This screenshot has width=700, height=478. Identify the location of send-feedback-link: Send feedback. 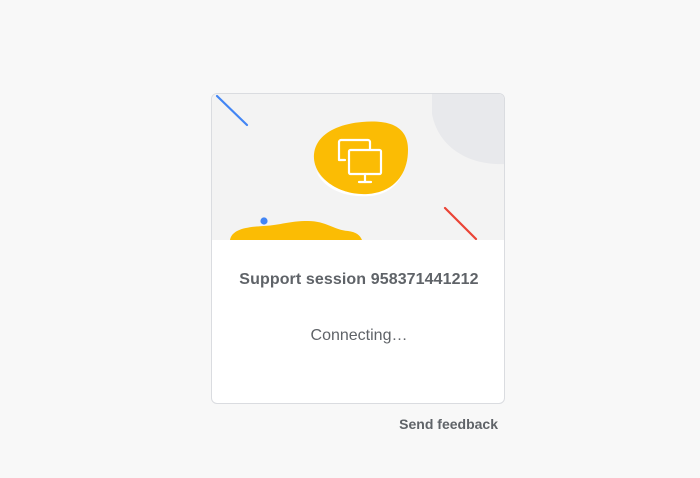
(439, 424).